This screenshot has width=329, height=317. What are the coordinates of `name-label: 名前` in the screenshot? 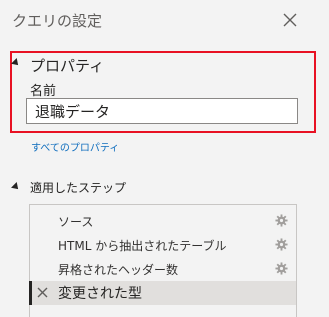 It's located at (43, 91).